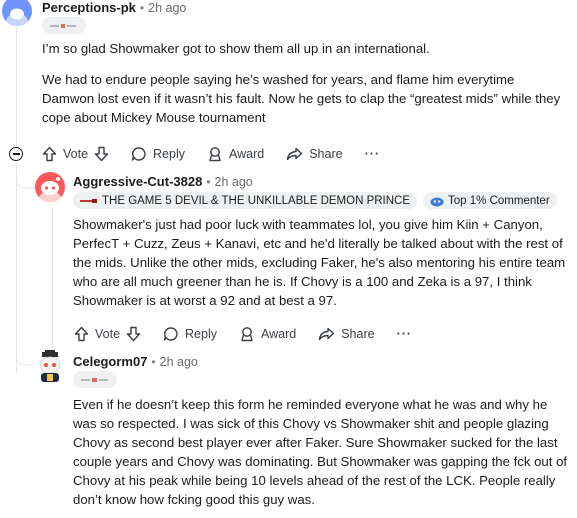  I want to click on thread-line-root-lower, so click(16, 268).